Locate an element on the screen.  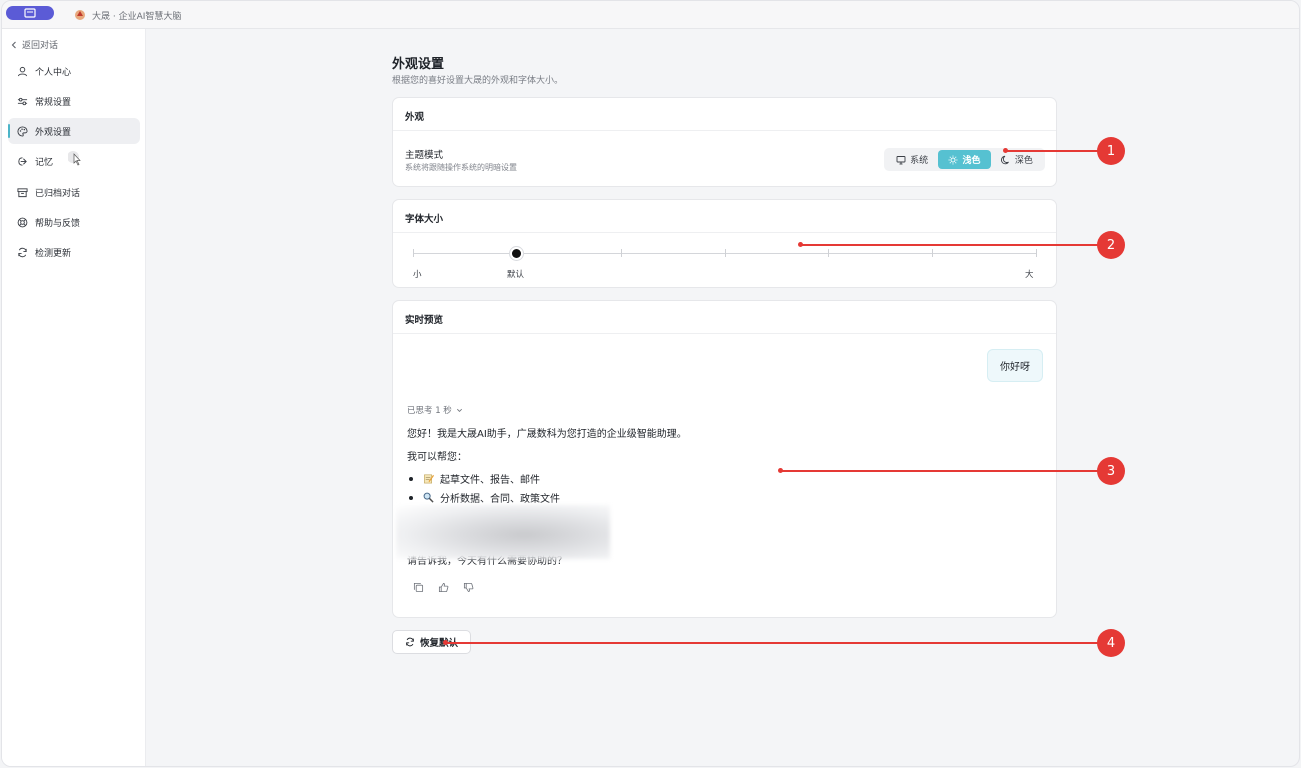
sidebar-item-label: 个人中心 is located at coordinates (53, 72).